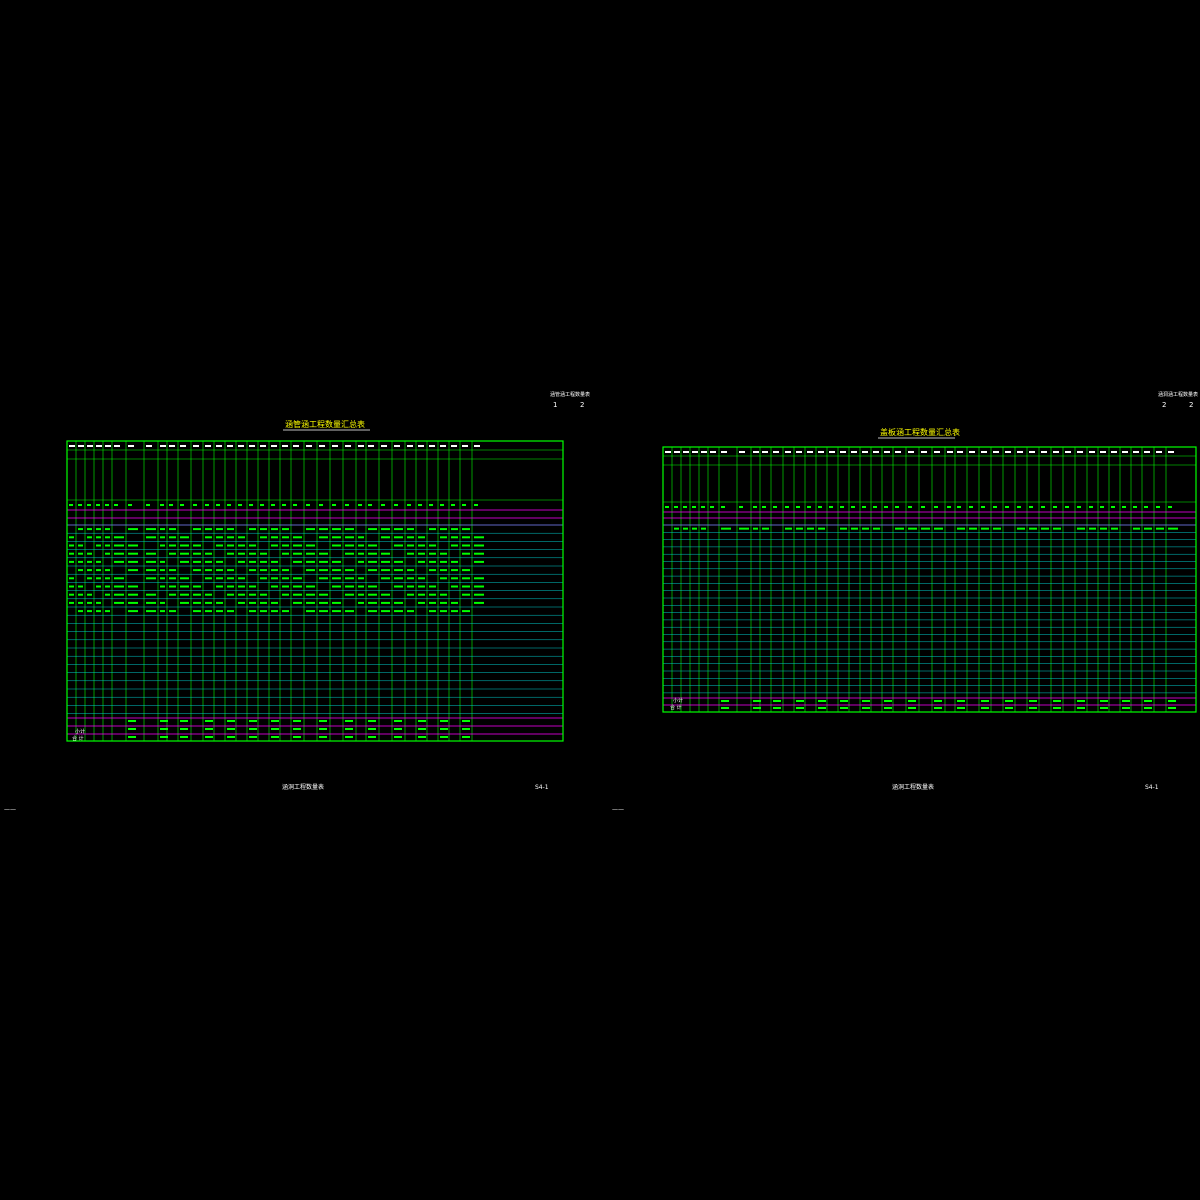 Image resolution: width=1200 pixels, height=1200 pixels. What do you see at coordinates (555, 405) in the screenshot?
I see `sheet1-corner-page: 1` at bounding box center [555, 405].